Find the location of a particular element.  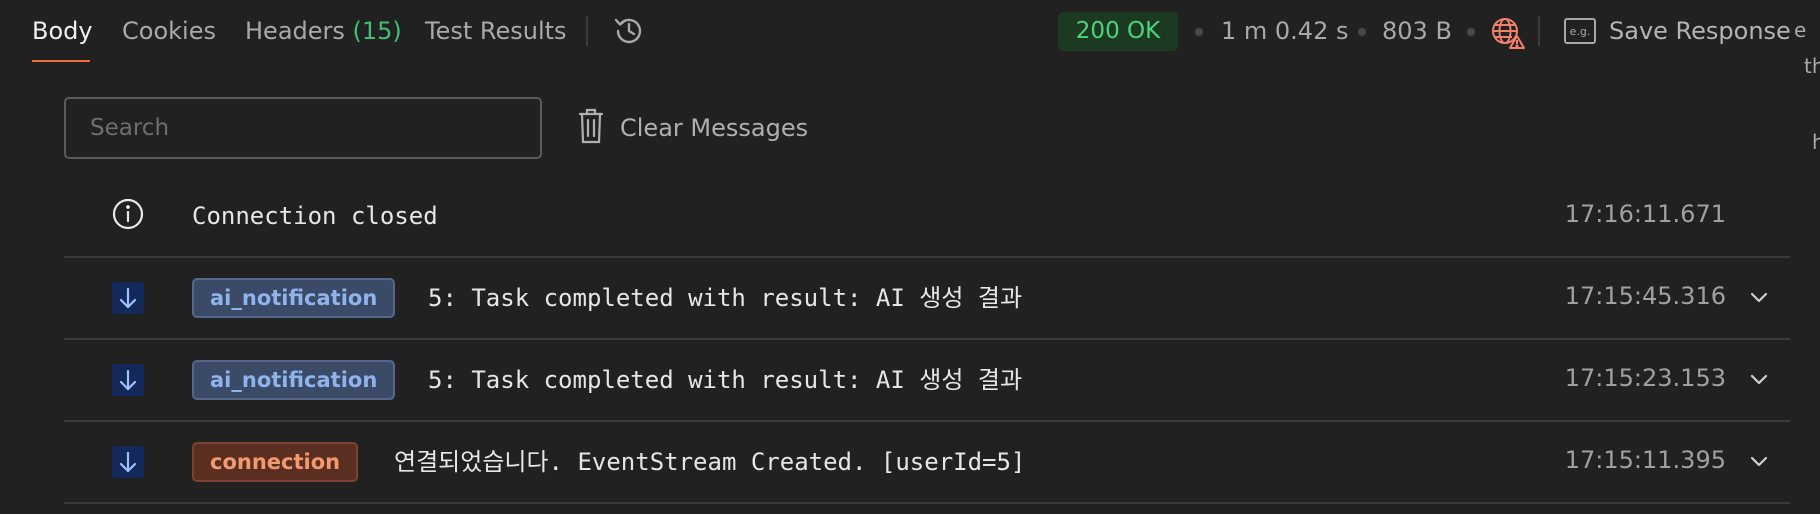

example-icon: e.g. is located at coordinates (1580, 31).